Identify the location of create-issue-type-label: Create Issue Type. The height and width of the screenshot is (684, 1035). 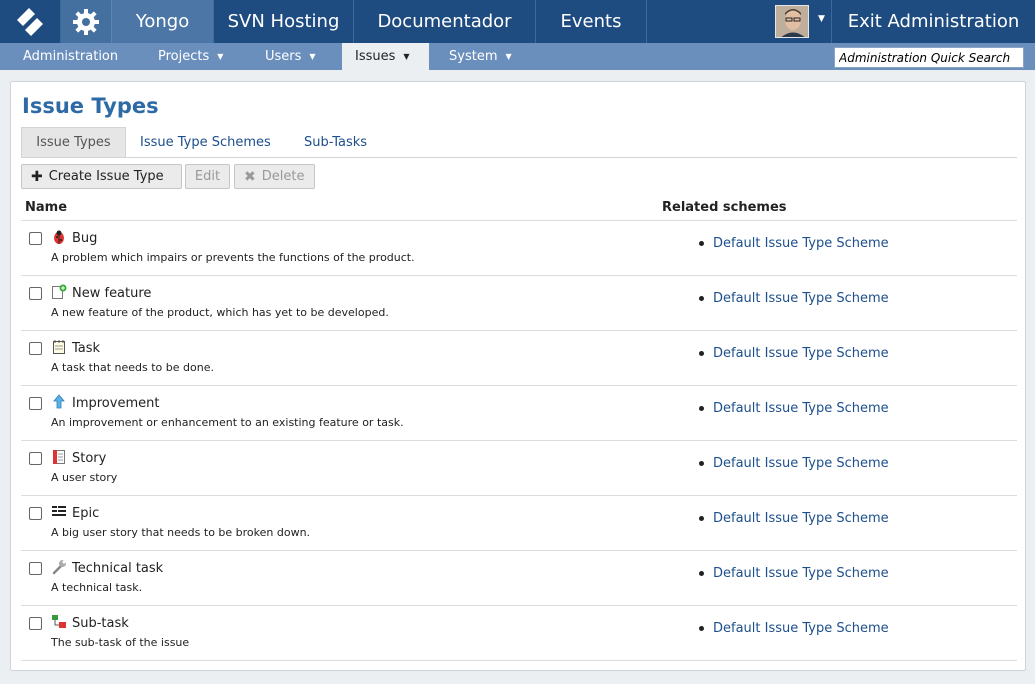
(106, 176).